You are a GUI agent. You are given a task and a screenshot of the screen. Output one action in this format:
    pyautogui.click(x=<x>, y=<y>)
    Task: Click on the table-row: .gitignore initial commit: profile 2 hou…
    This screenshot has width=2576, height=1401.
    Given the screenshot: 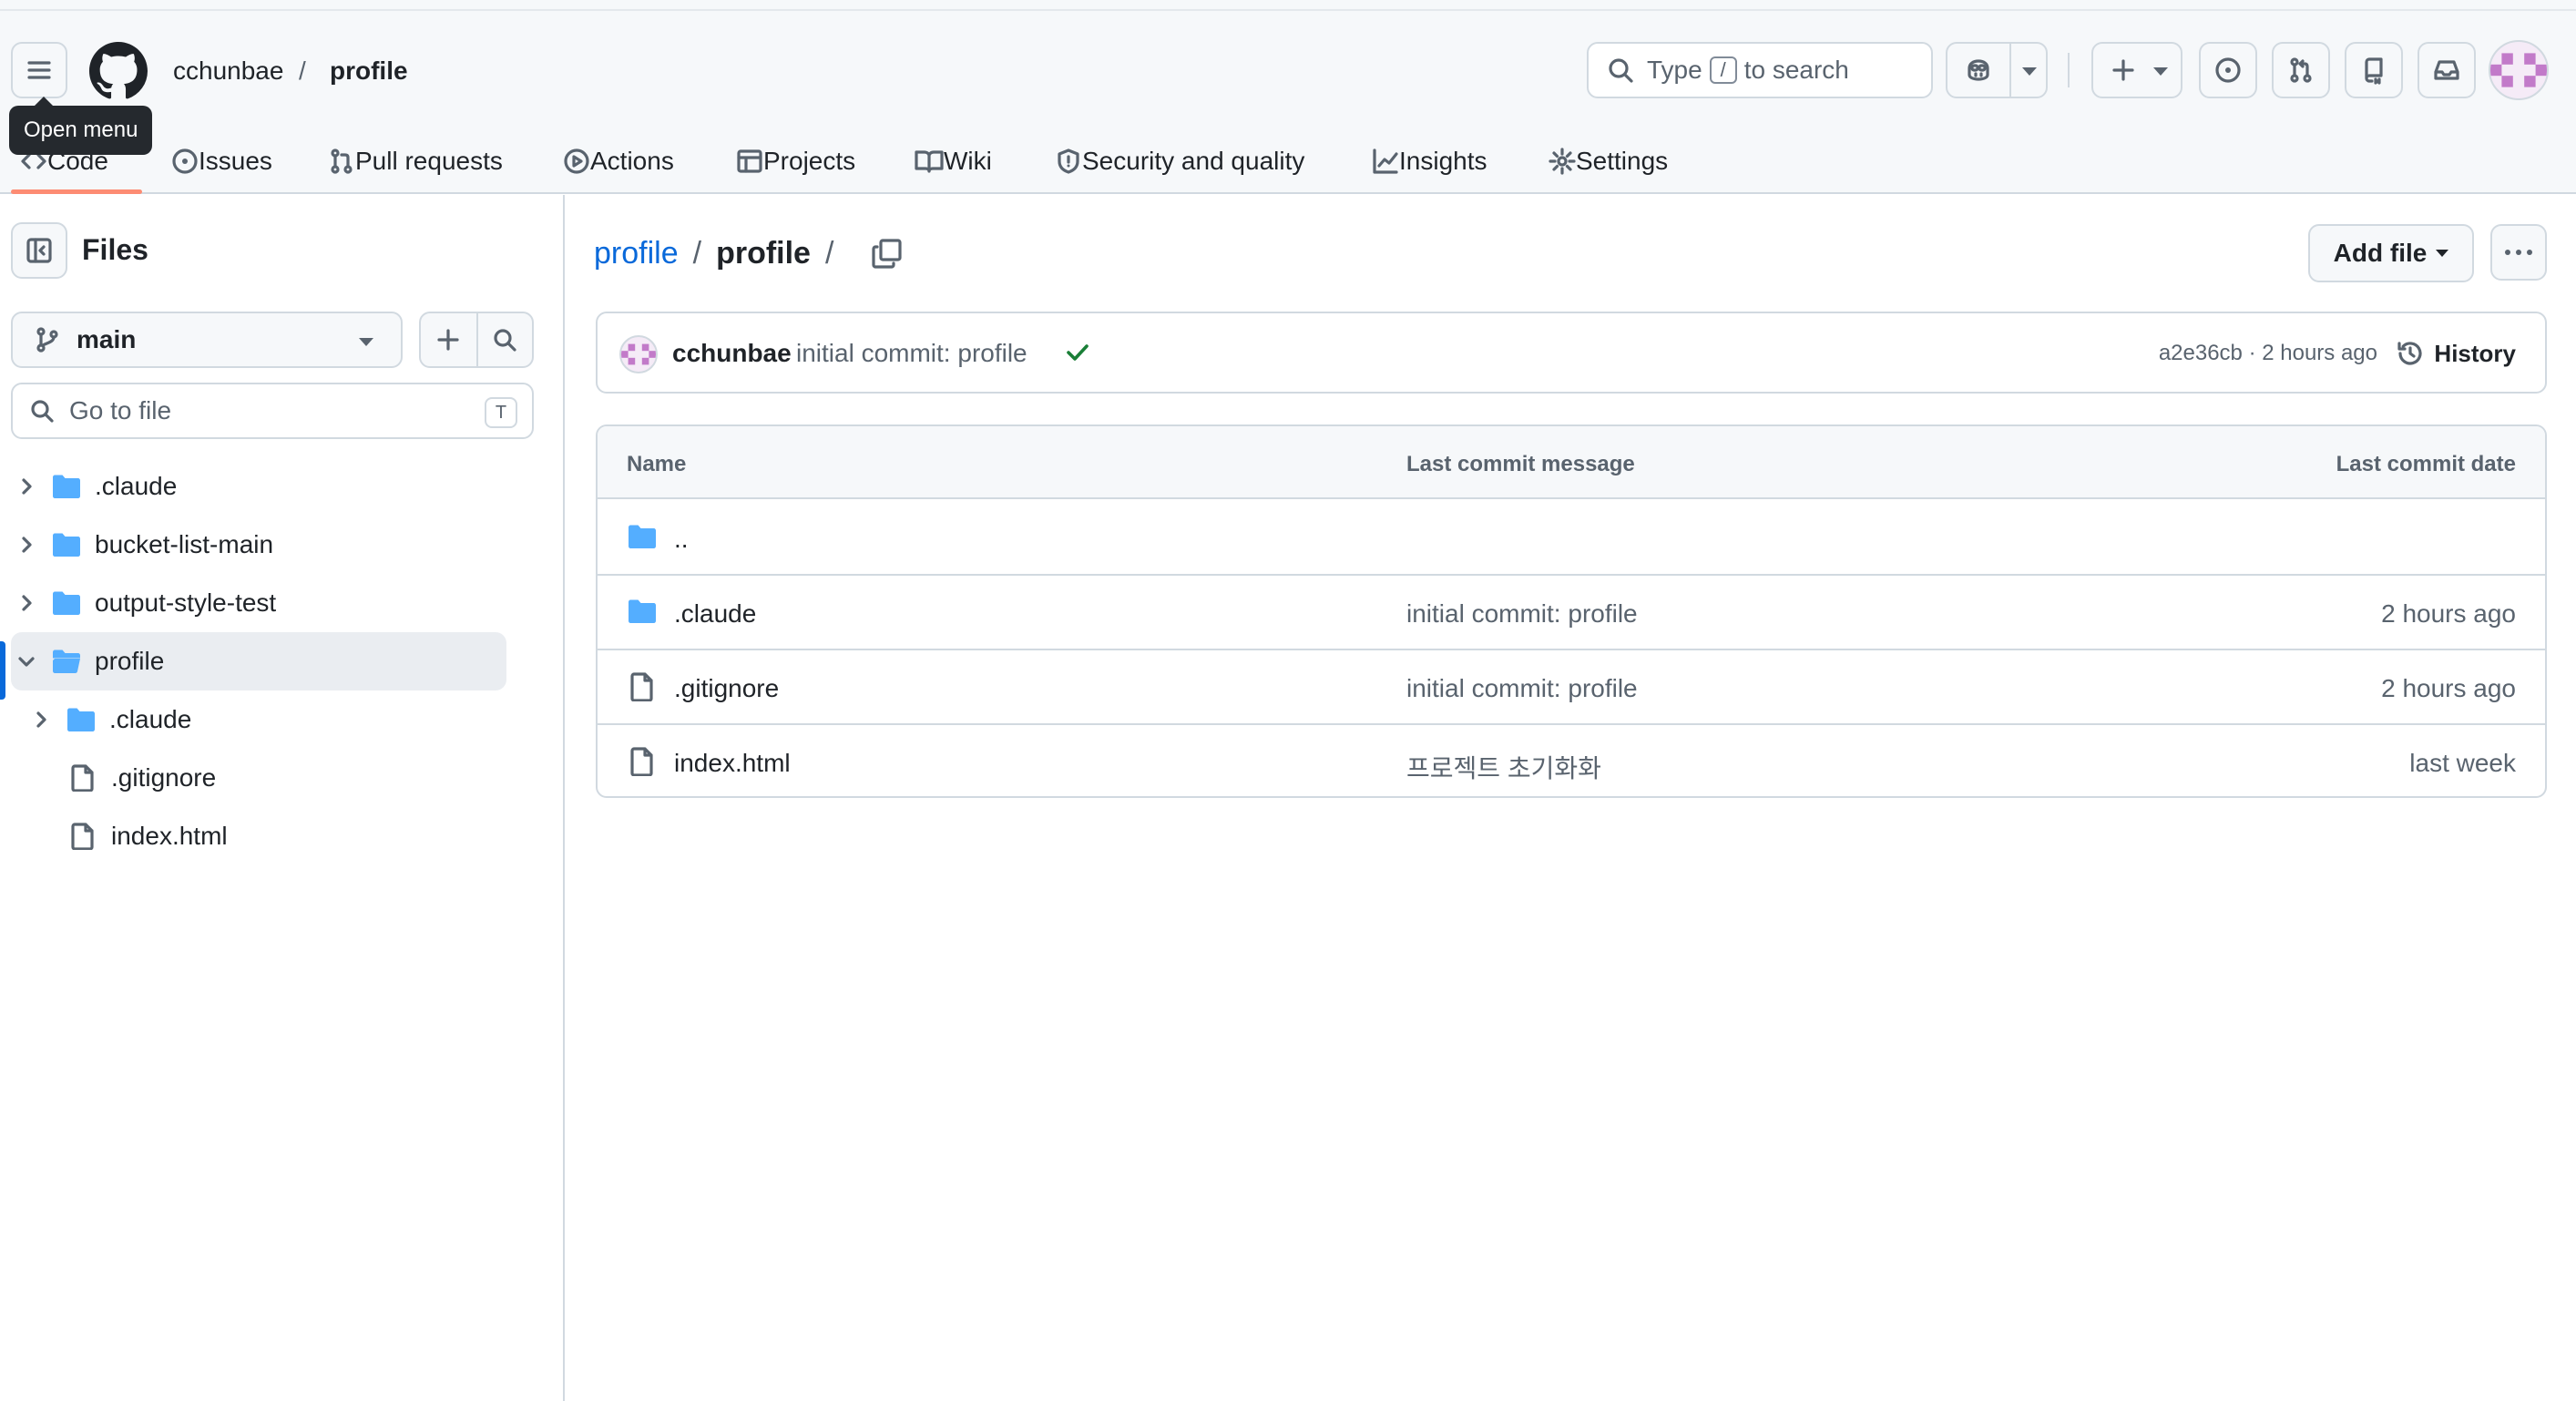 What is the action you would take?
    pyautogui.click(x=1572, y=687)
    